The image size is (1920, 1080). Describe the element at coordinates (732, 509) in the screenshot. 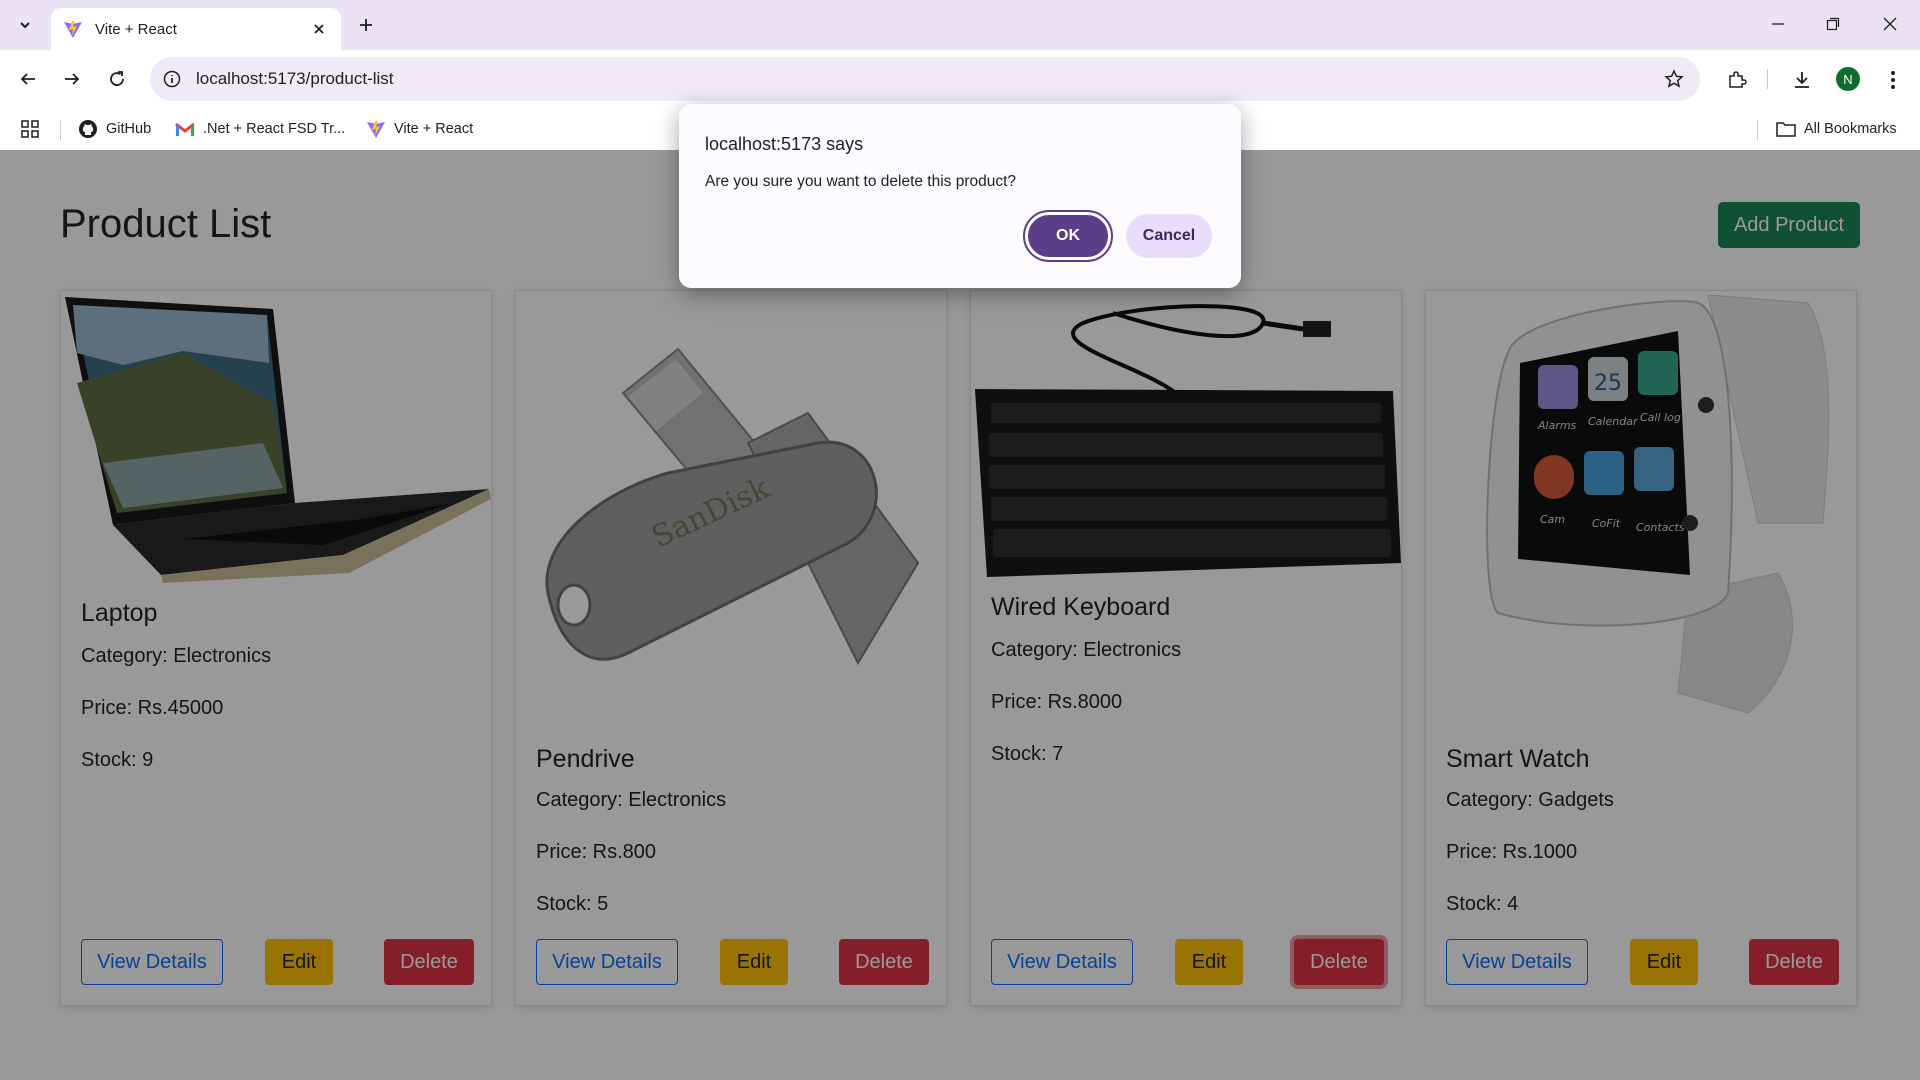

I see `pendrive-image: SanDisk` at that location.